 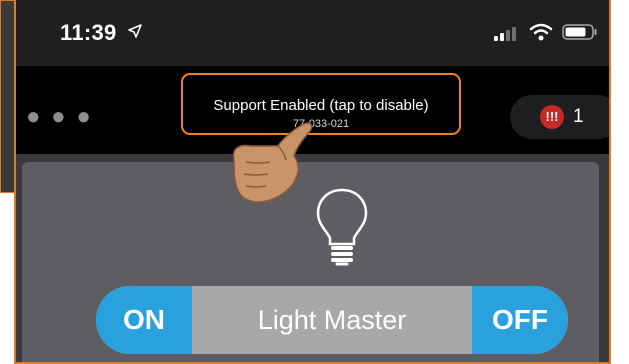 I want to click on on-button: ON, so click(x=144, y=320).